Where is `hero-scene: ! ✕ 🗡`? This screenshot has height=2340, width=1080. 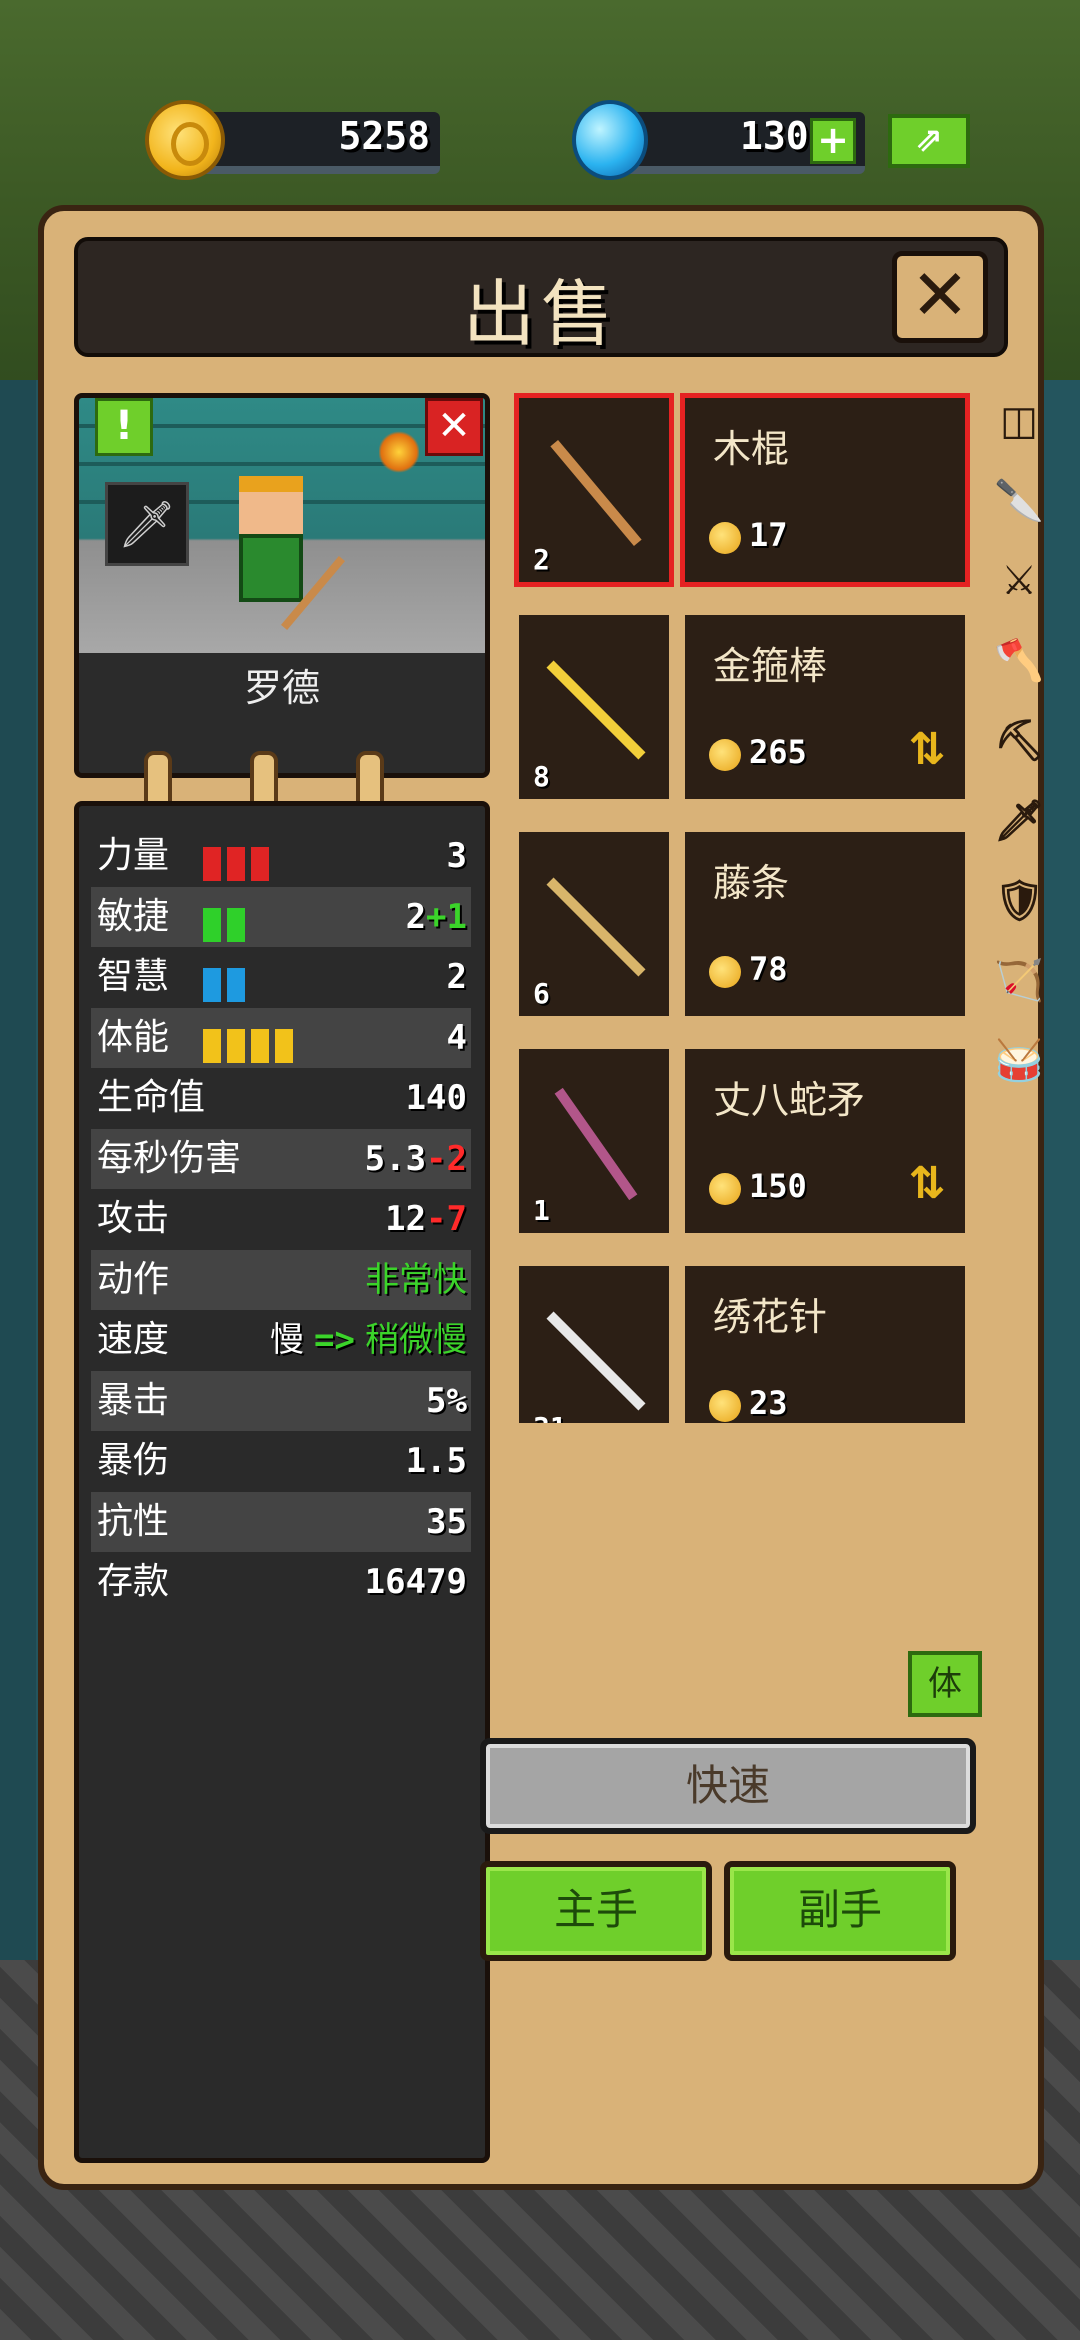 hero-scene: ! ✕ 🗡 is located at coordinates (282, 525).